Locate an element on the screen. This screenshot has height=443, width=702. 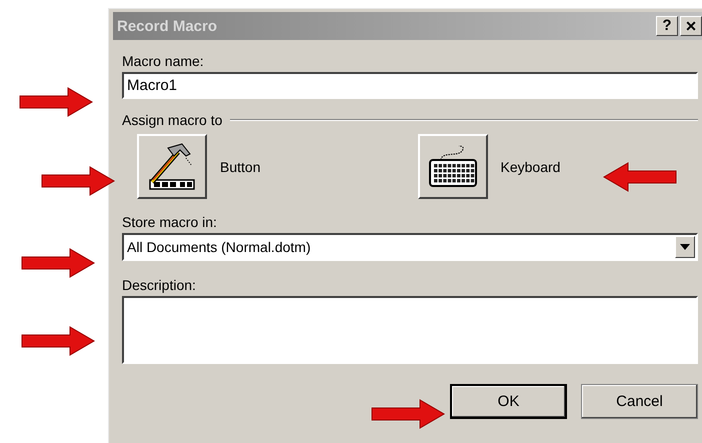
keyboard-assign-button is located at coordinates (453, 166).